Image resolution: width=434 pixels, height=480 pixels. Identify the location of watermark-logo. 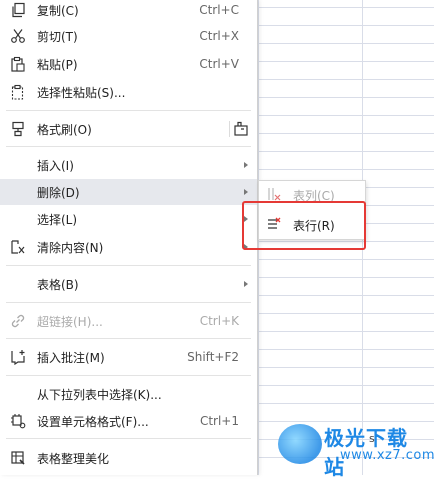
(300, 444).